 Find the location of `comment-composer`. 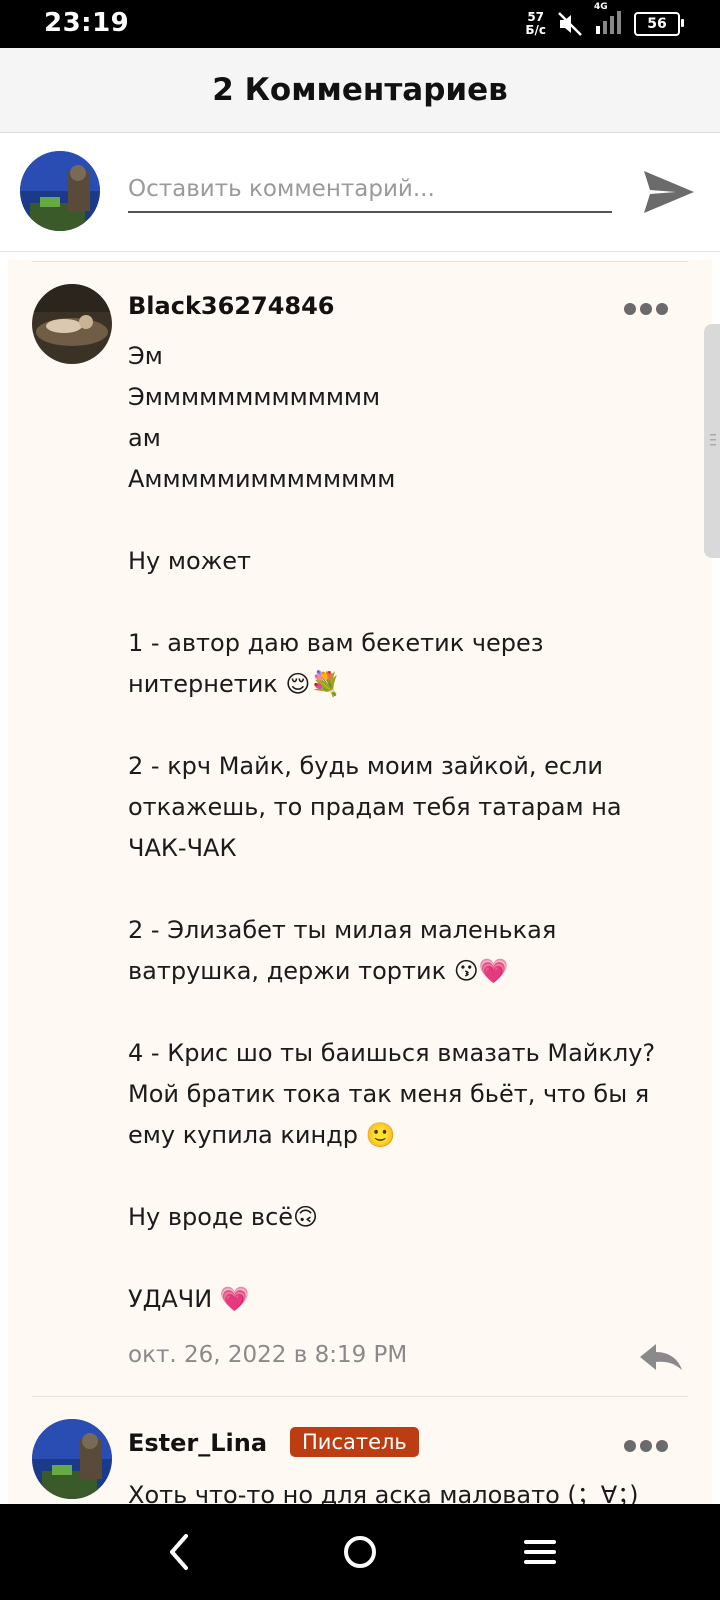

comment-composer is located at coordinates (360, 192).